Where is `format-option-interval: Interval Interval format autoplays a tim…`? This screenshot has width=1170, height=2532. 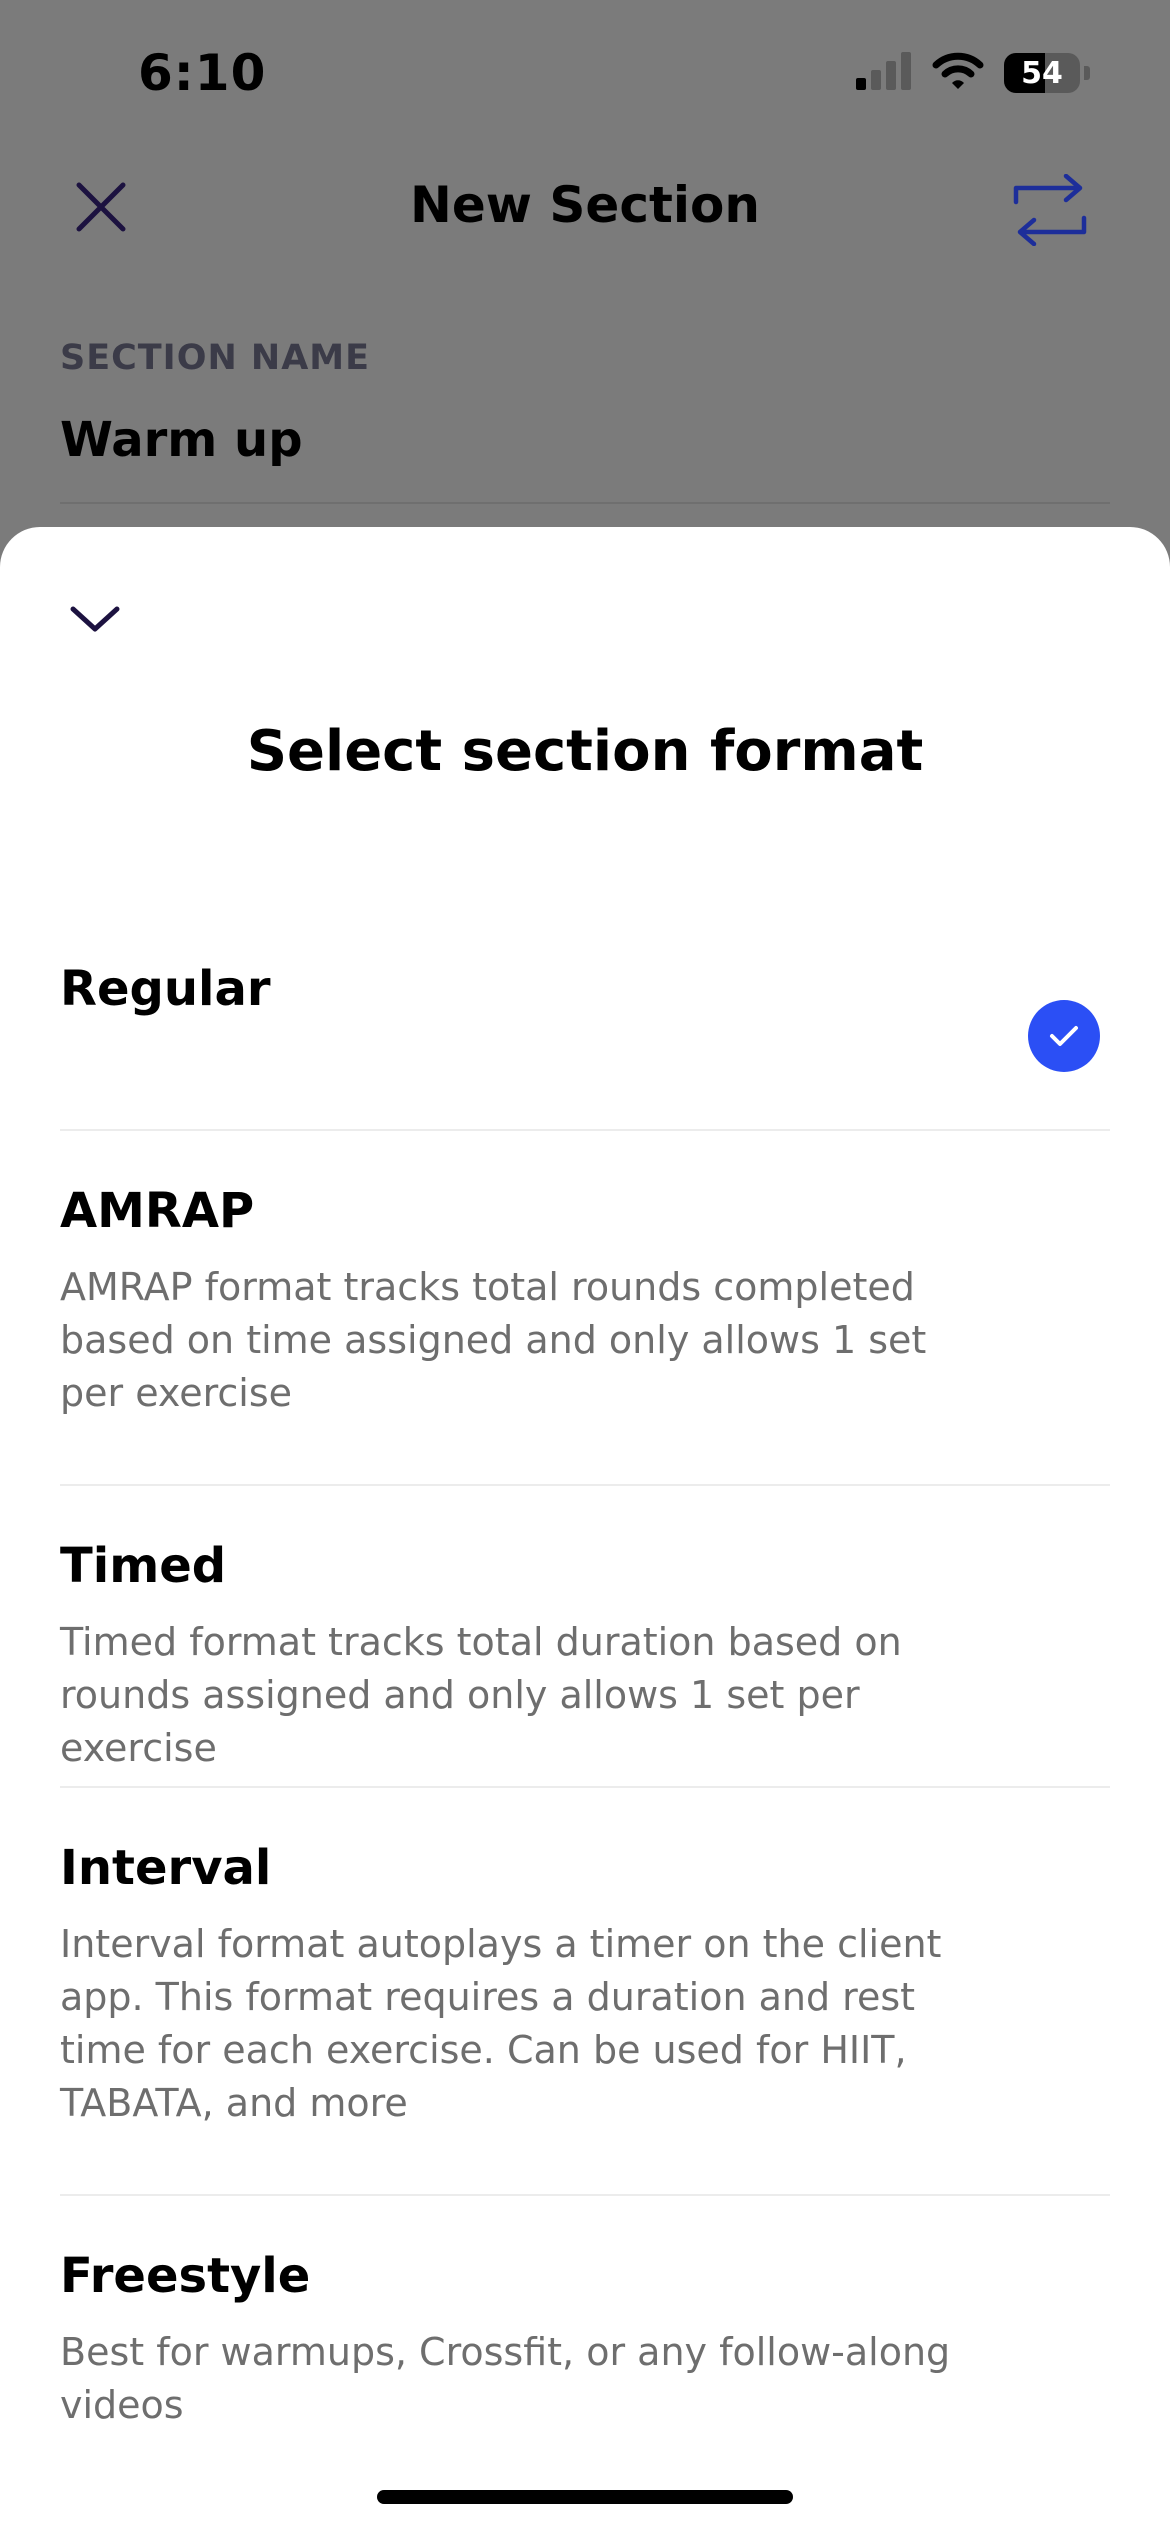
format-option-interval: Interval Interval format autoplays a tim… is located at coordinates (585, 1992).